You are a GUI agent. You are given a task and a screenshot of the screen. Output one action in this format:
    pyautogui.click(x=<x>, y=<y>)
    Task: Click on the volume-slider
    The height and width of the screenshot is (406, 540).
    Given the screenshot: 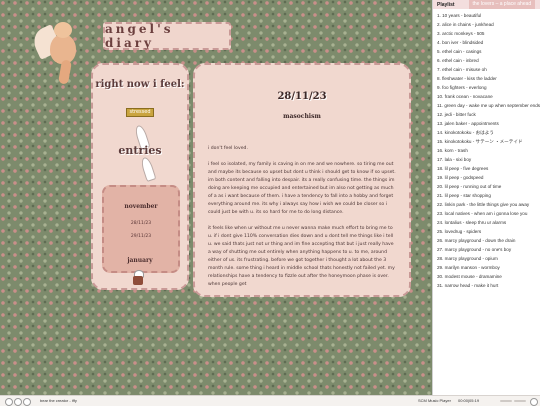 What is the action you would take?
    pyautogui.click(x=506, y=401)
    